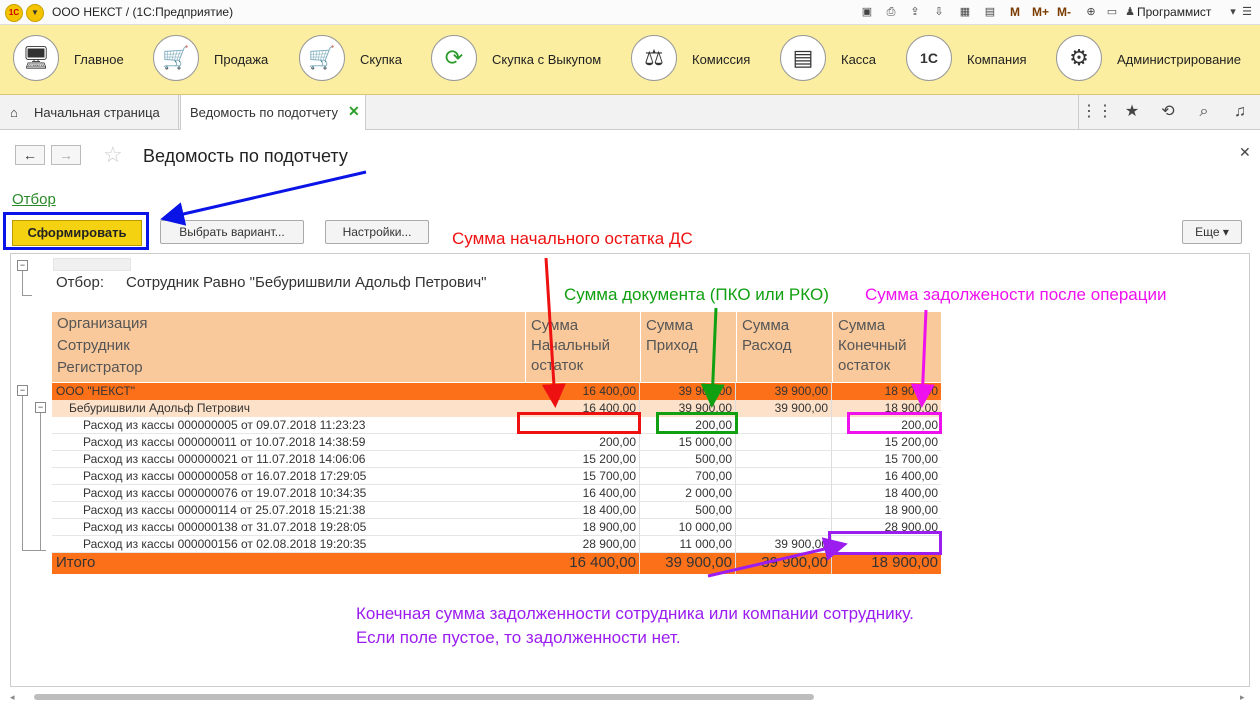 This screenshot has width=1260, height=714. What do you see at coordinates (553, 332) in the screenshot?
I see `arrow-red` at bounding box center [553, 332].